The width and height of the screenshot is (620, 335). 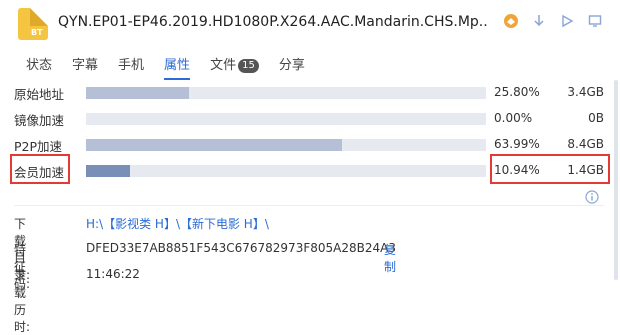 I want to click on source-row-mirror: 镜像加速 0.00% 0B, so click(x=309, y=119).